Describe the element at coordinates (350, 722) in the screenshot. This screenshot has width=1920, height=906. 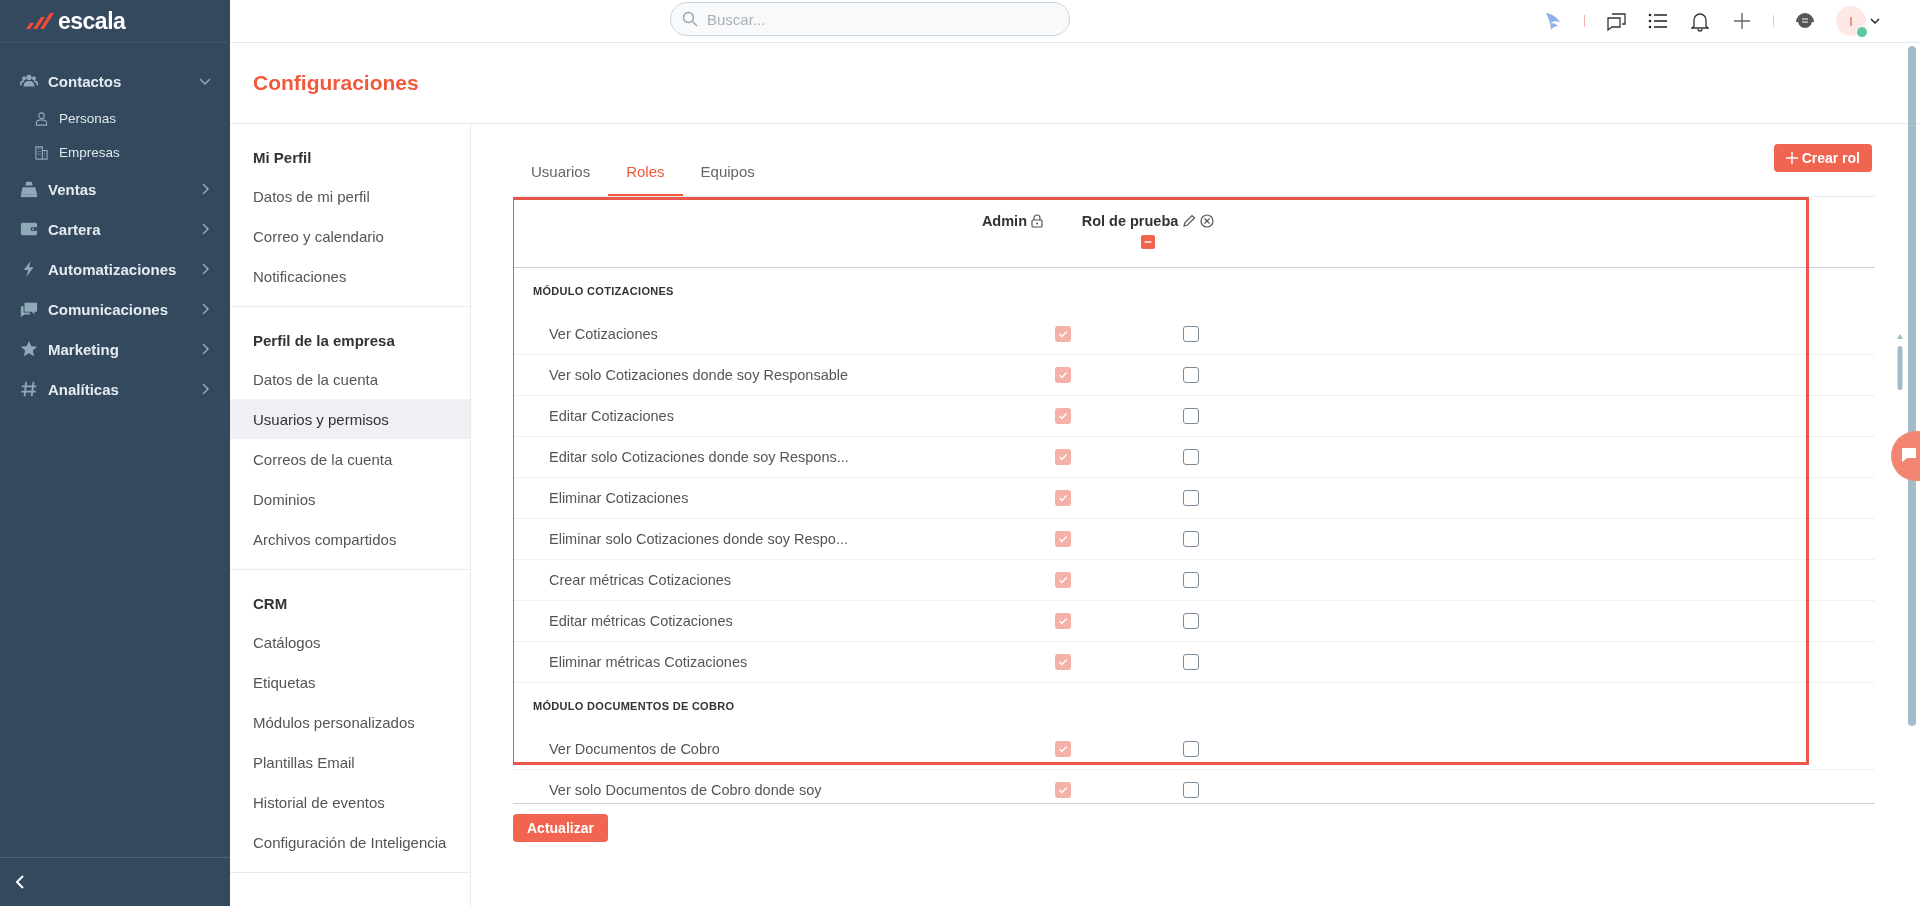
I see `settings-menu-item: Módulos personalizados` at that location.